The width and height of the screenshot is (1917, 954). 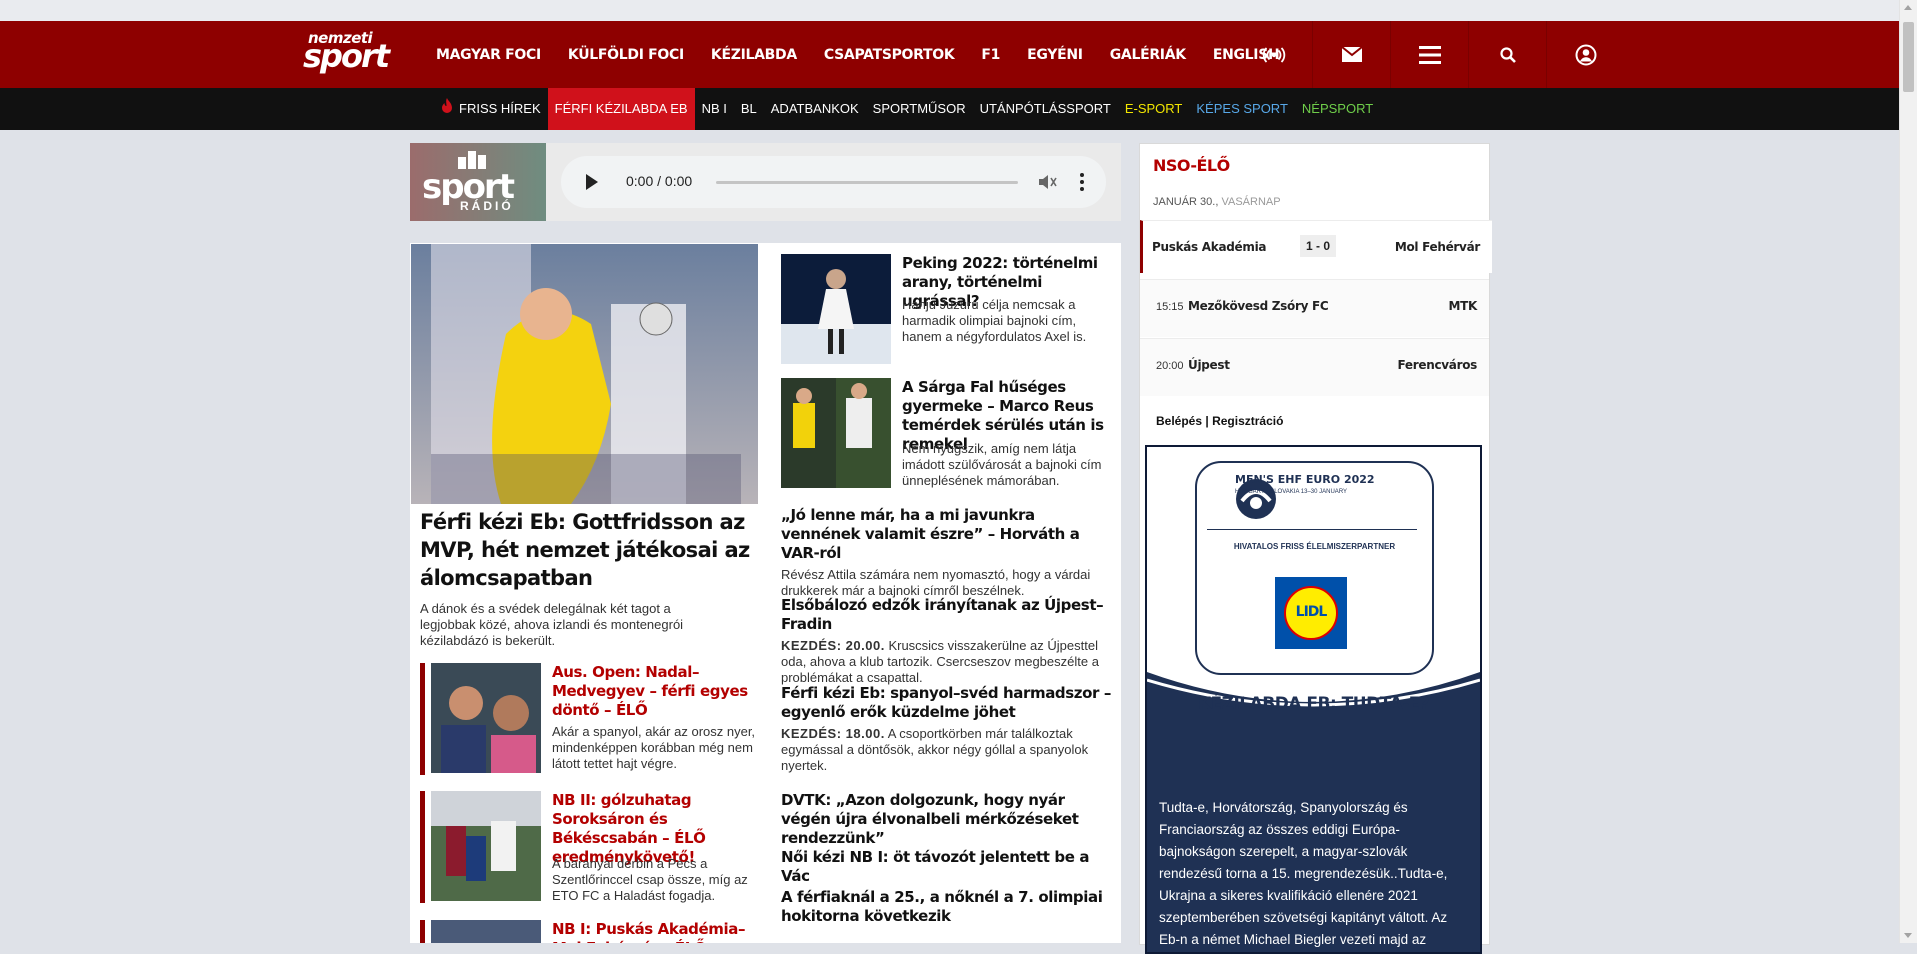 I want to click on subnav-nb1: NB I, so click(x=714, y=109).